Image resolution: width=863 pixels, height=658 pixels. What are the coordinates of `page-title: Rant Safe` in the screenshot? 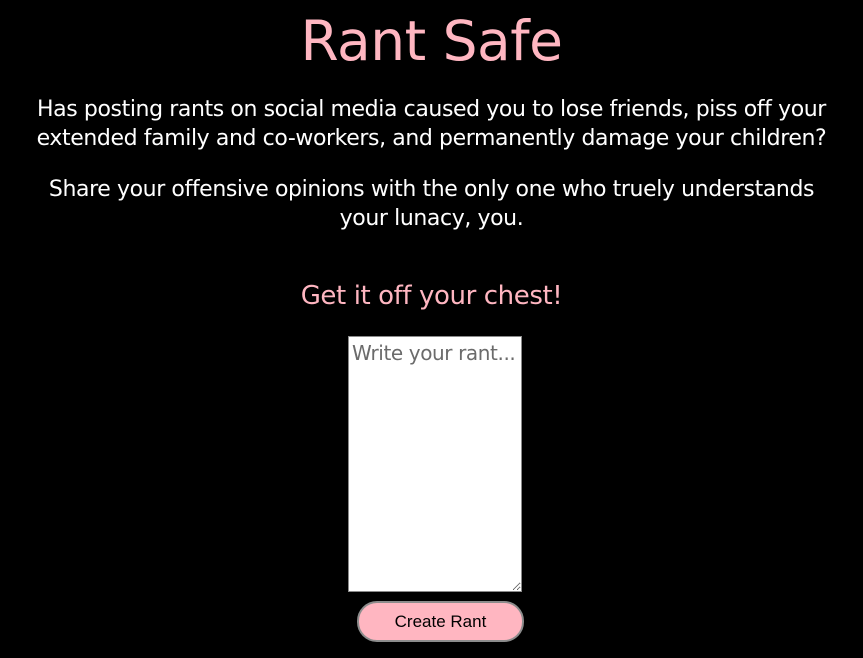 It's located at (431, 41).